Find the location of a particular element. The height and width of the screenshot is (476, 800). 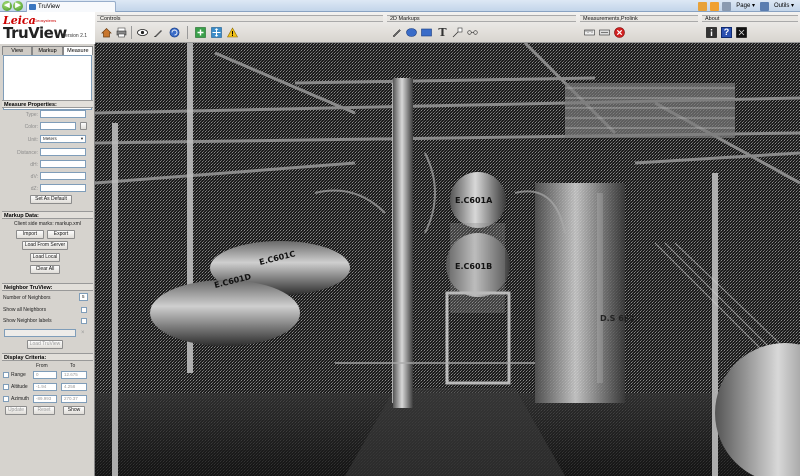

set-as-default-button: Set As Default is located at coordinates (51, 199).